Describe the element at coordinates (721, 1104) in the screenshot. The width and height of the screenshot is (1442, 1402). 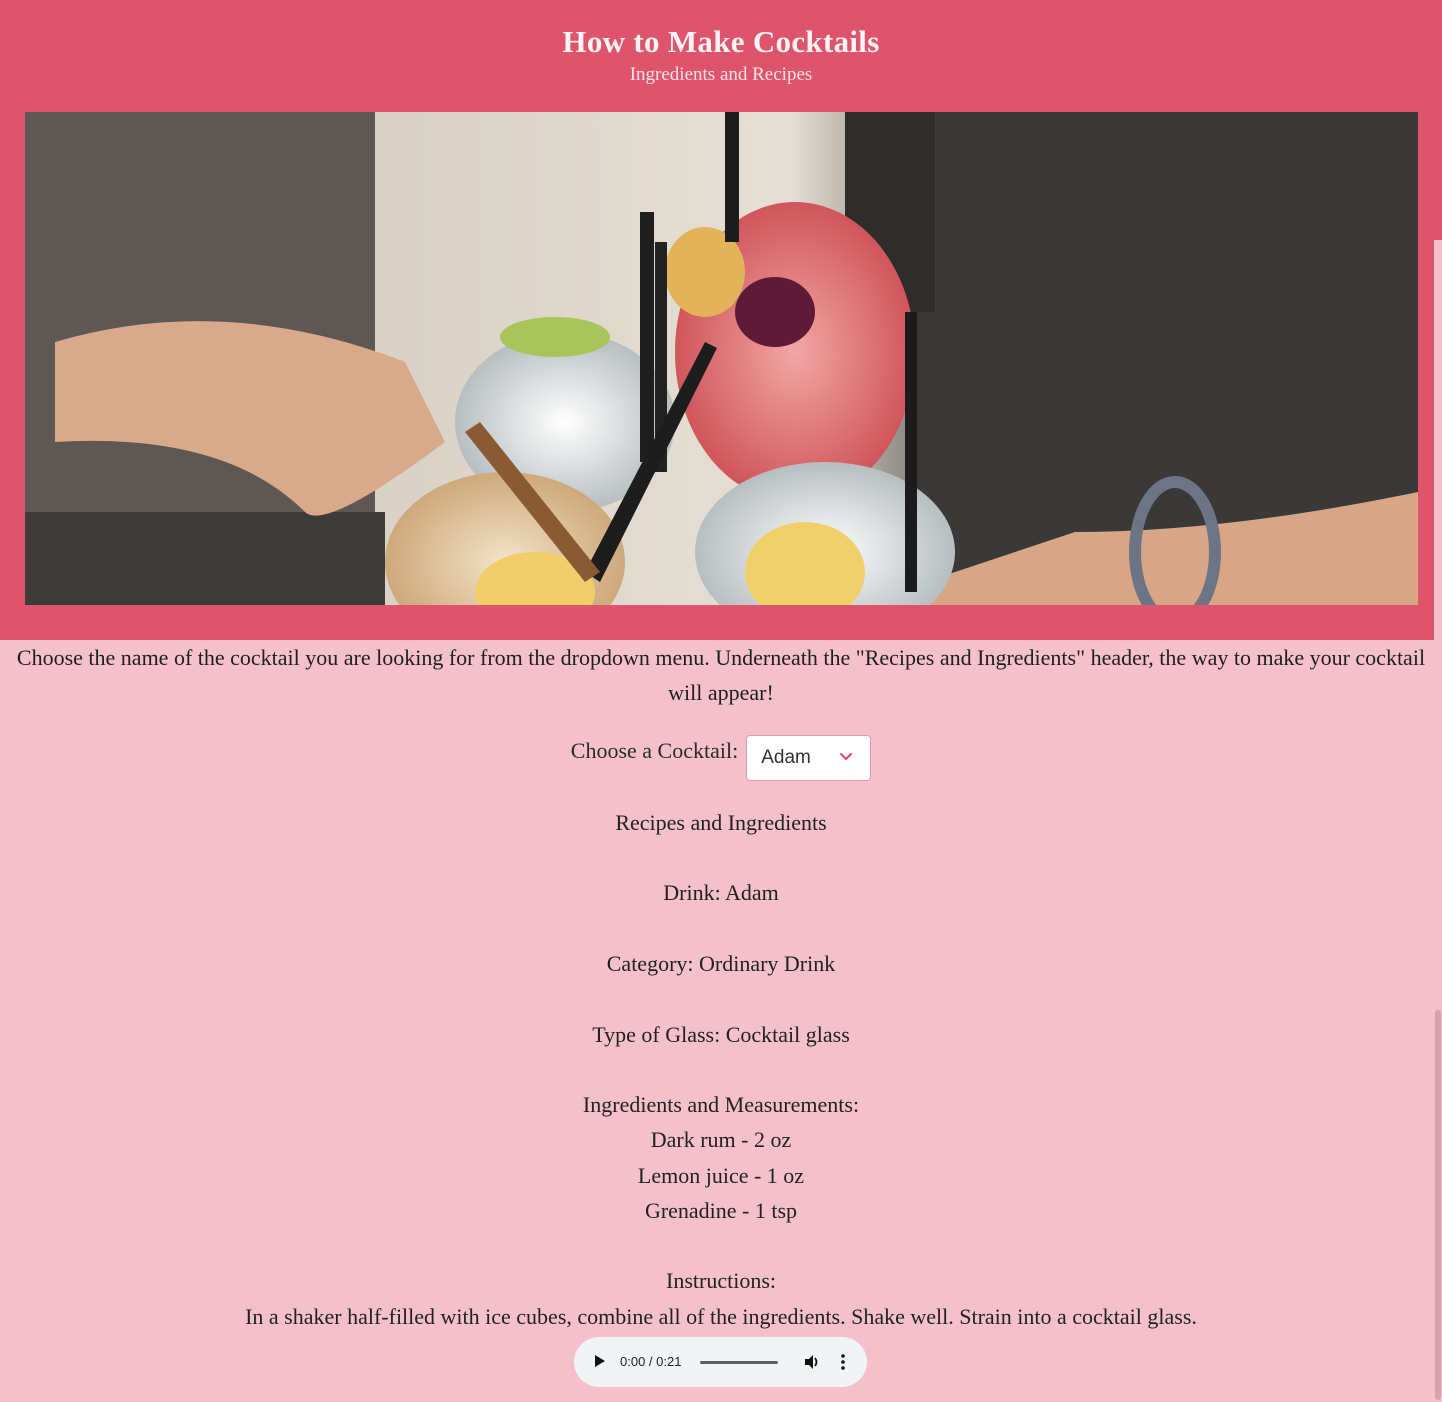
I see `ingredients-heading: Ingredients and Measurements:` at that location.